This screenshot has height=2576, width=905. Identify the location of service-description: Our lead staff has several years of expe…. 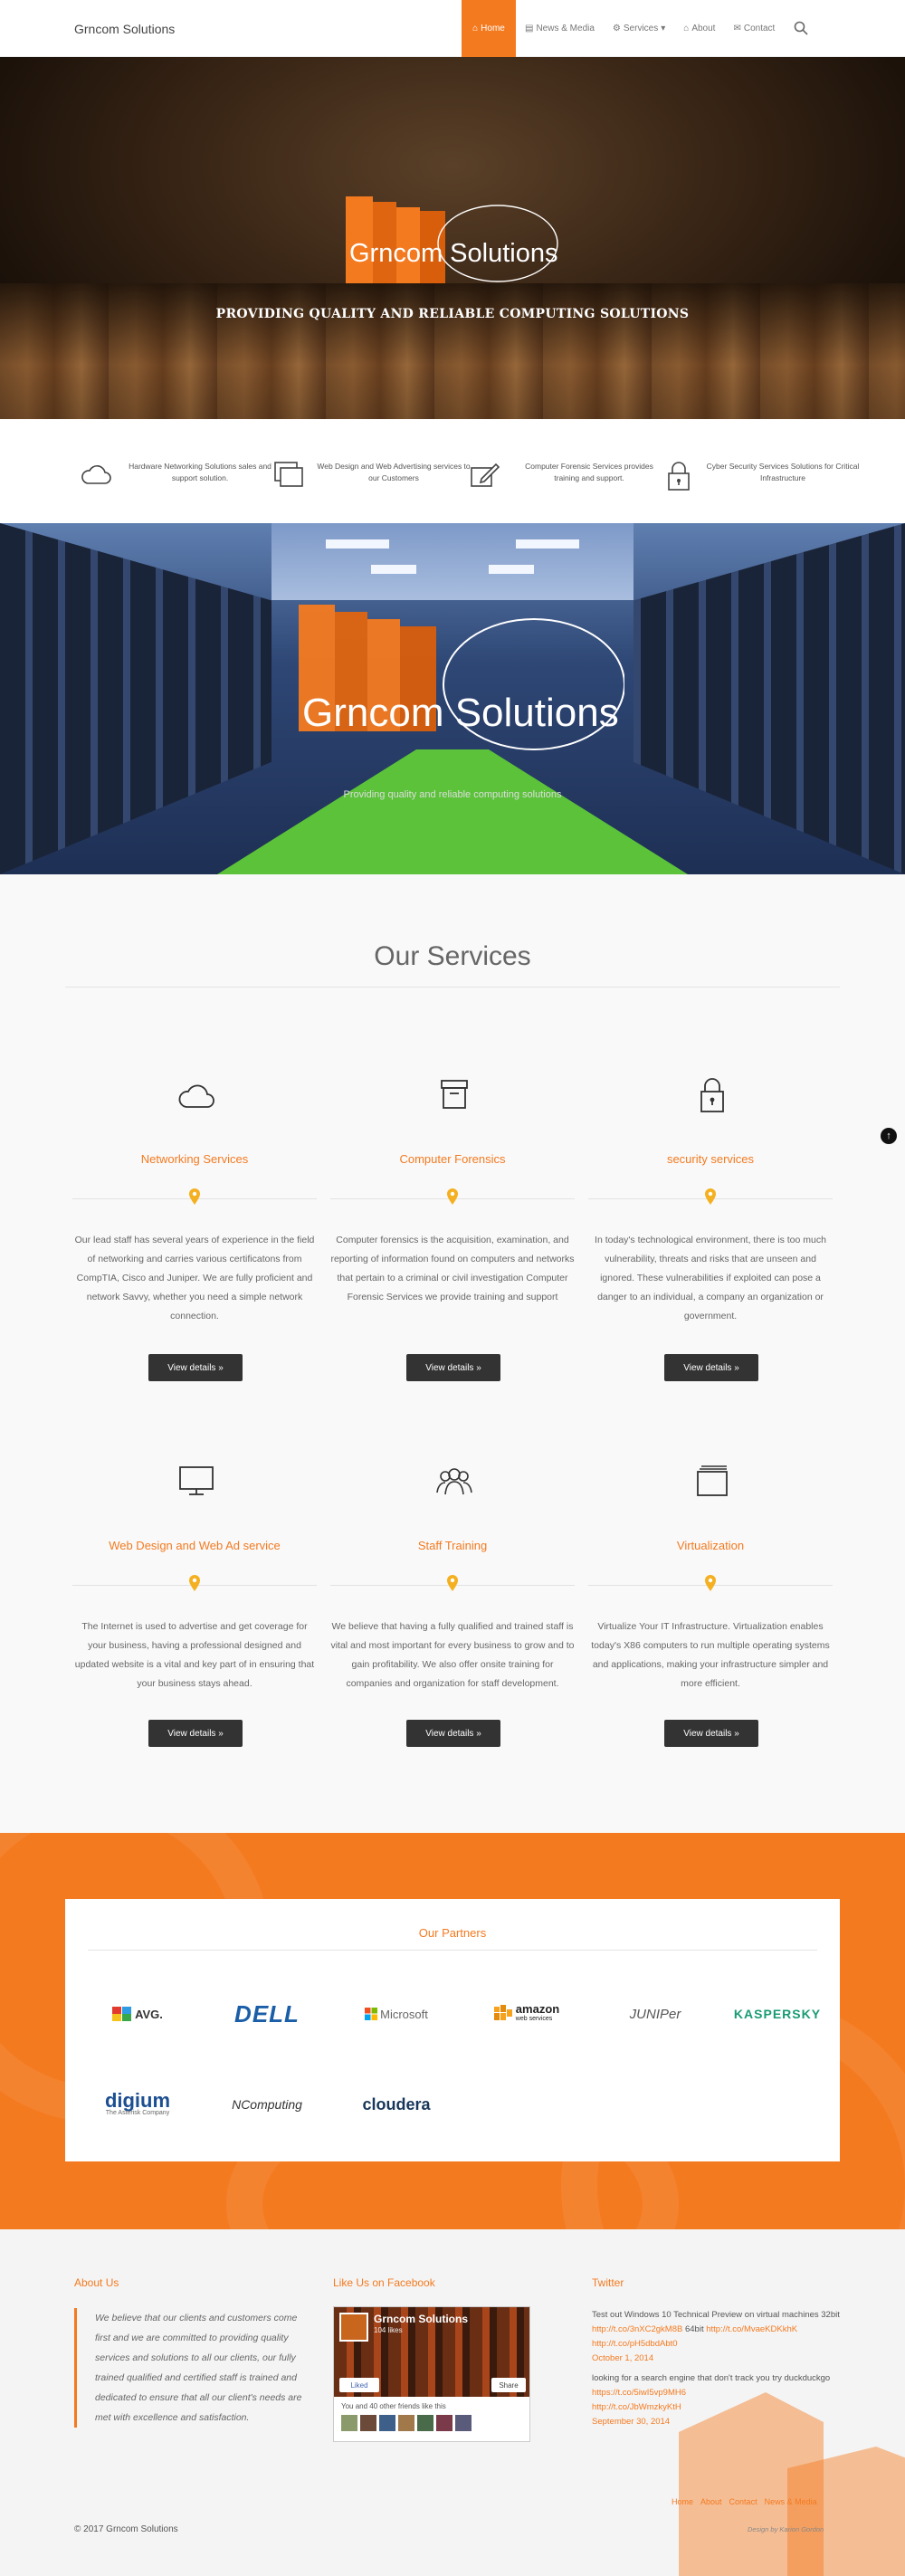
(195, 1278).